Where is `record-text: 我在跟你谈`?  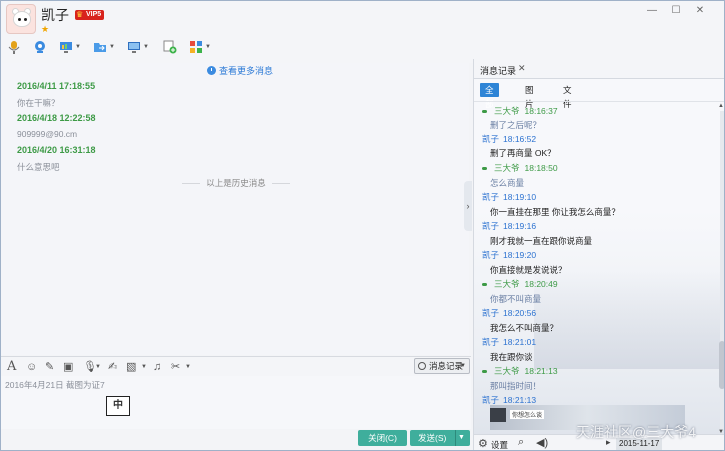 record-text: 我在跟你谈 is located at coordinates (511, 357).